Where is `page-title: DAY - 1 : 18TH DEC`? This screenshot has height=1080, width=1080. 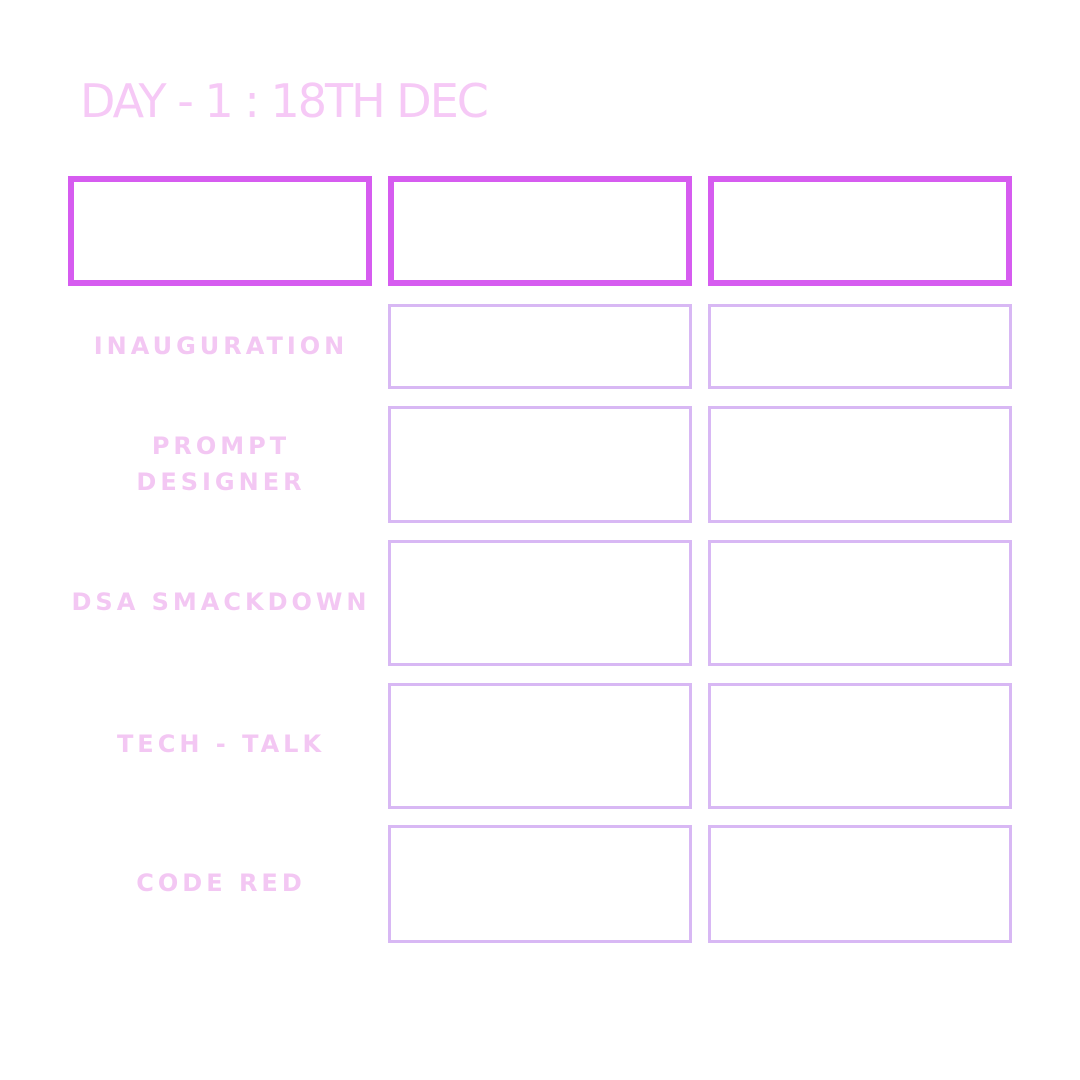
page-title: DAY - 1 : 18TH DEC is located at coordinates (284, 101).